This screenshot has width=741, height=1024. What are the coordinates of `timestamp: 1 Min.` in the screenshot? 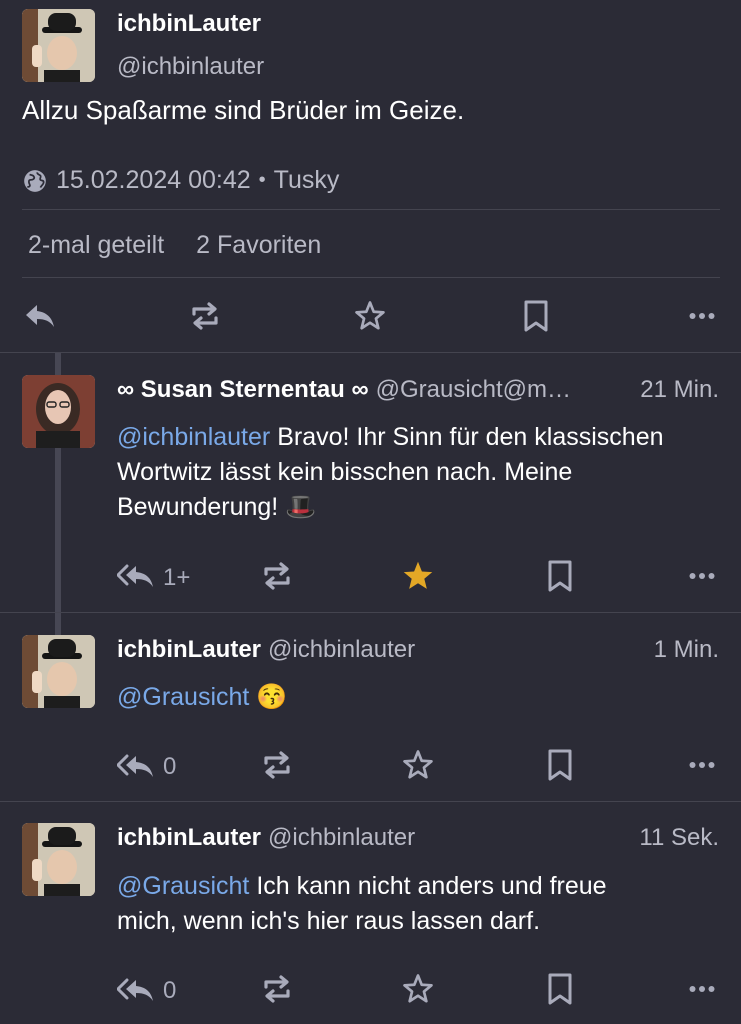 It's located at (686, 649).